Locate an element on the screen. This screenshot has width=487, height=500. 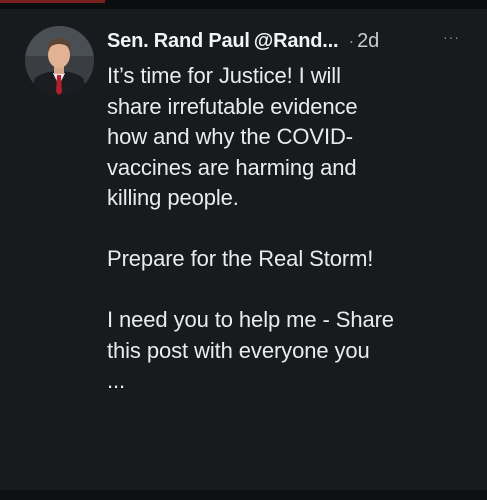
avatar-image is located at coordinates (59, 60).